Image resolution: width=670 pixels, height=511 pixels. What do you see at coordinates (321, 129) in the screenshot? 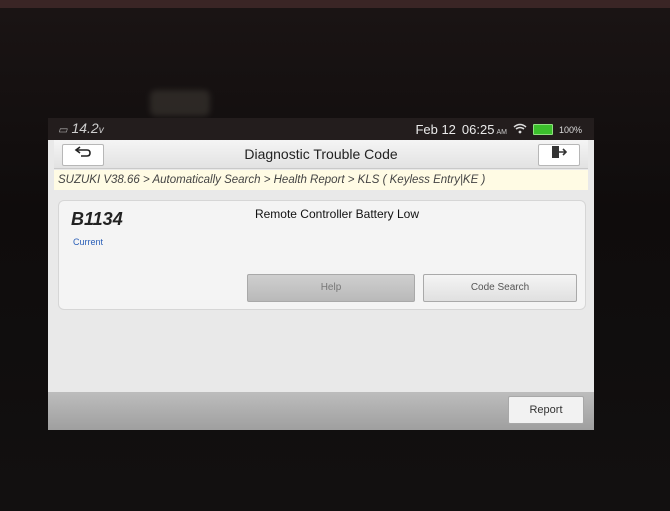
I see `status-bar: ▭ 14.2v Feb 12 06:25 AM 100%` at bounding box center [321, 129].